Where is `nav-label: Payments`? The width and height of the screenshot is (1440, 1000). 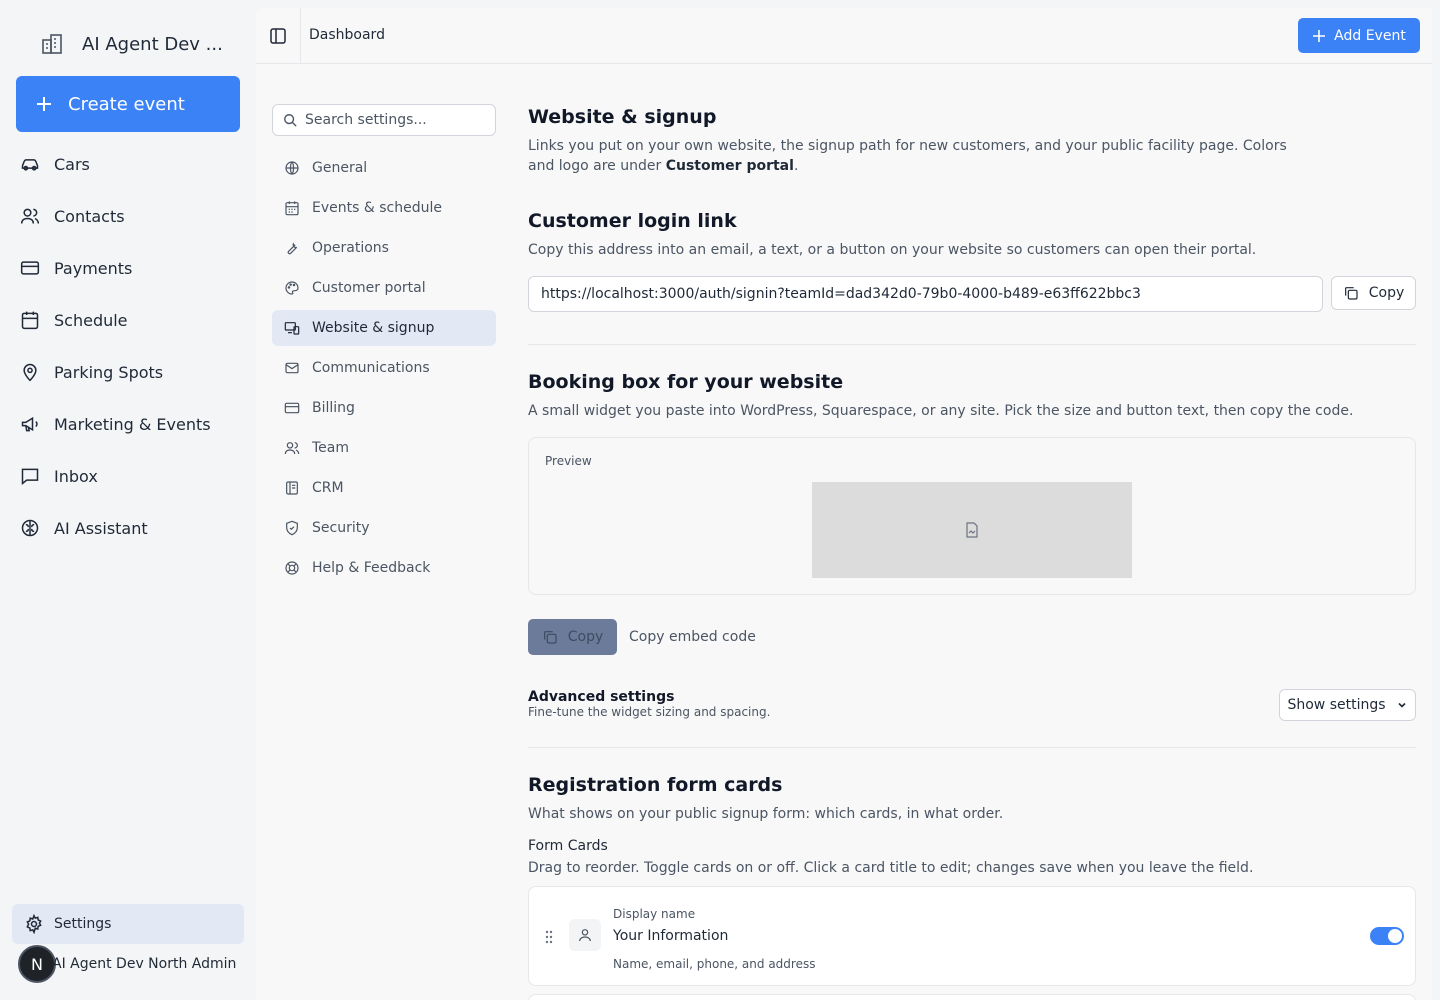 nav-label: Payments is located at coordinates (93, 268).